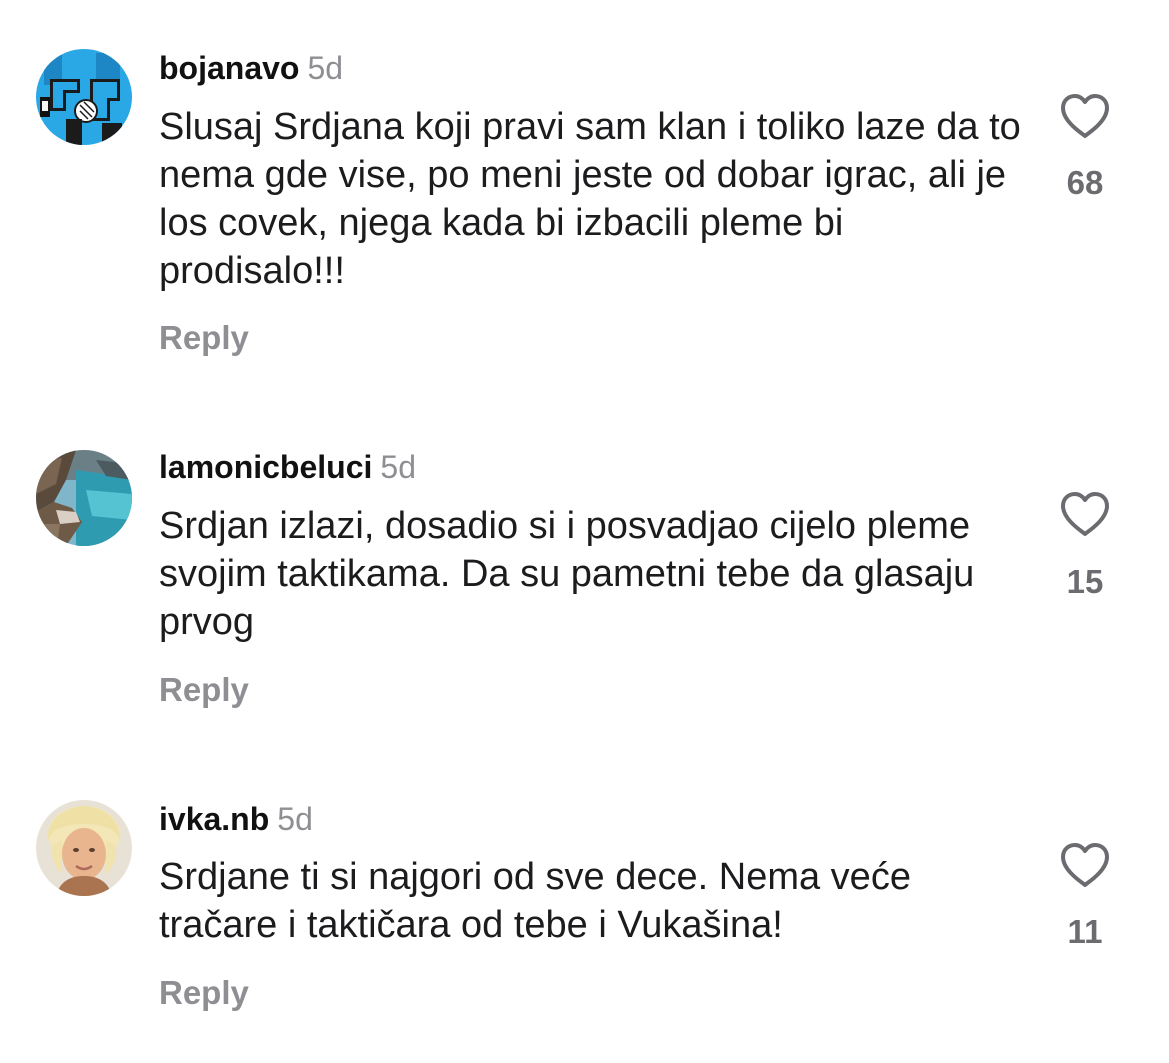 The image size is (1169, 1063). I want to click on like-count: 68, so click(1085, 182).